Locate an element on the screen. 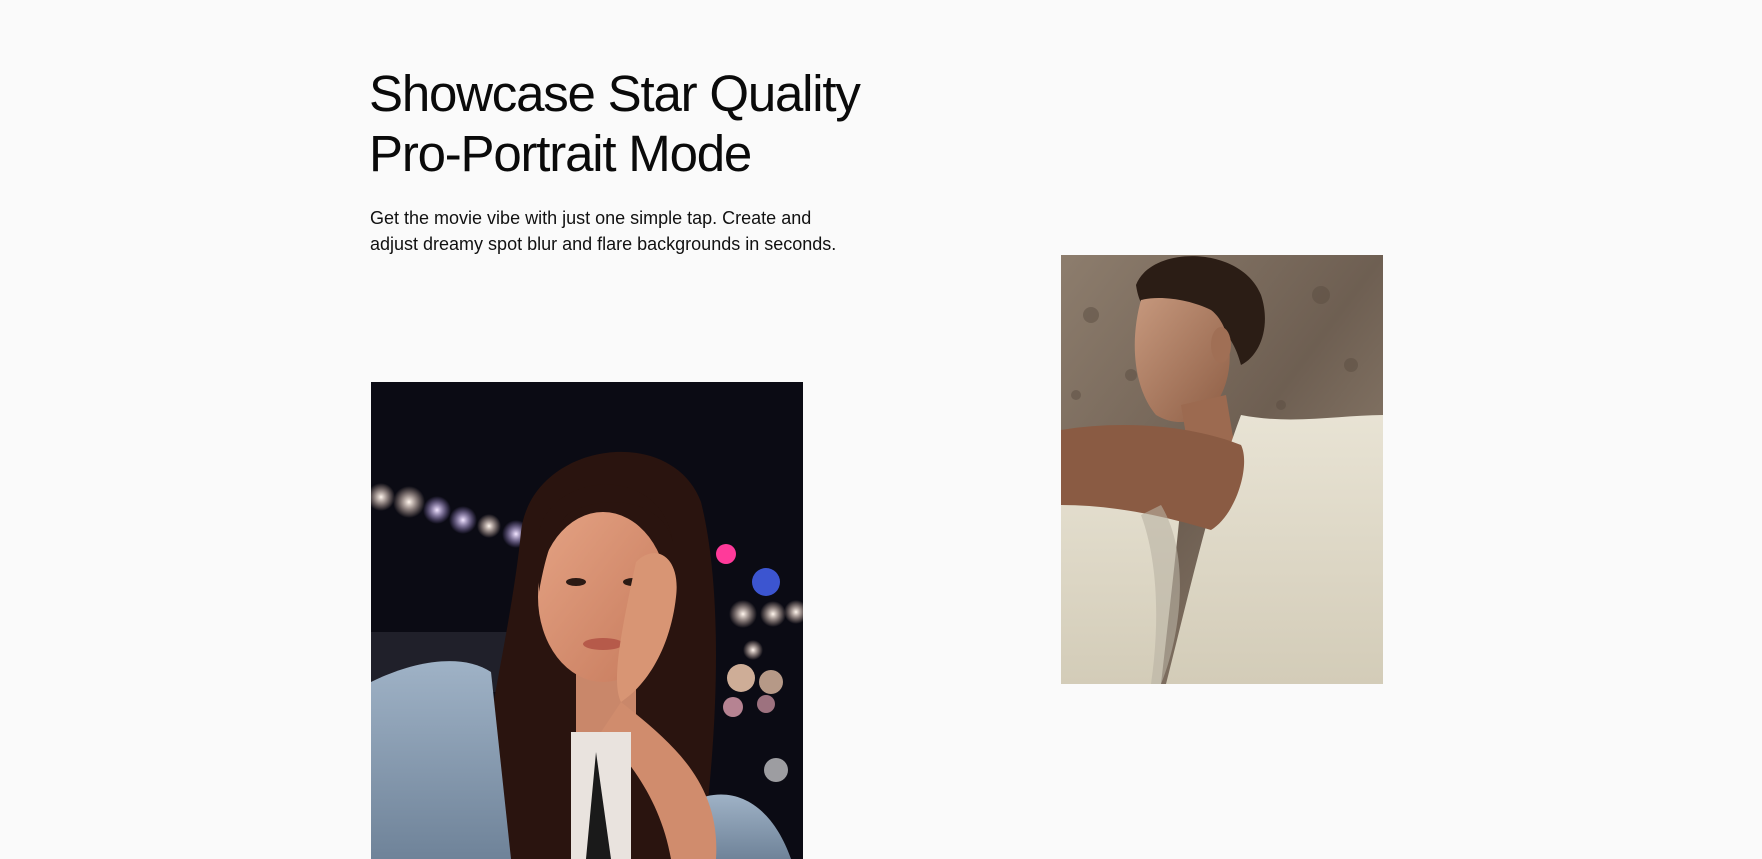 The width and height of the screenshot is (1762, 859). portrait-photo-woman is located at coordinates (587, 620).